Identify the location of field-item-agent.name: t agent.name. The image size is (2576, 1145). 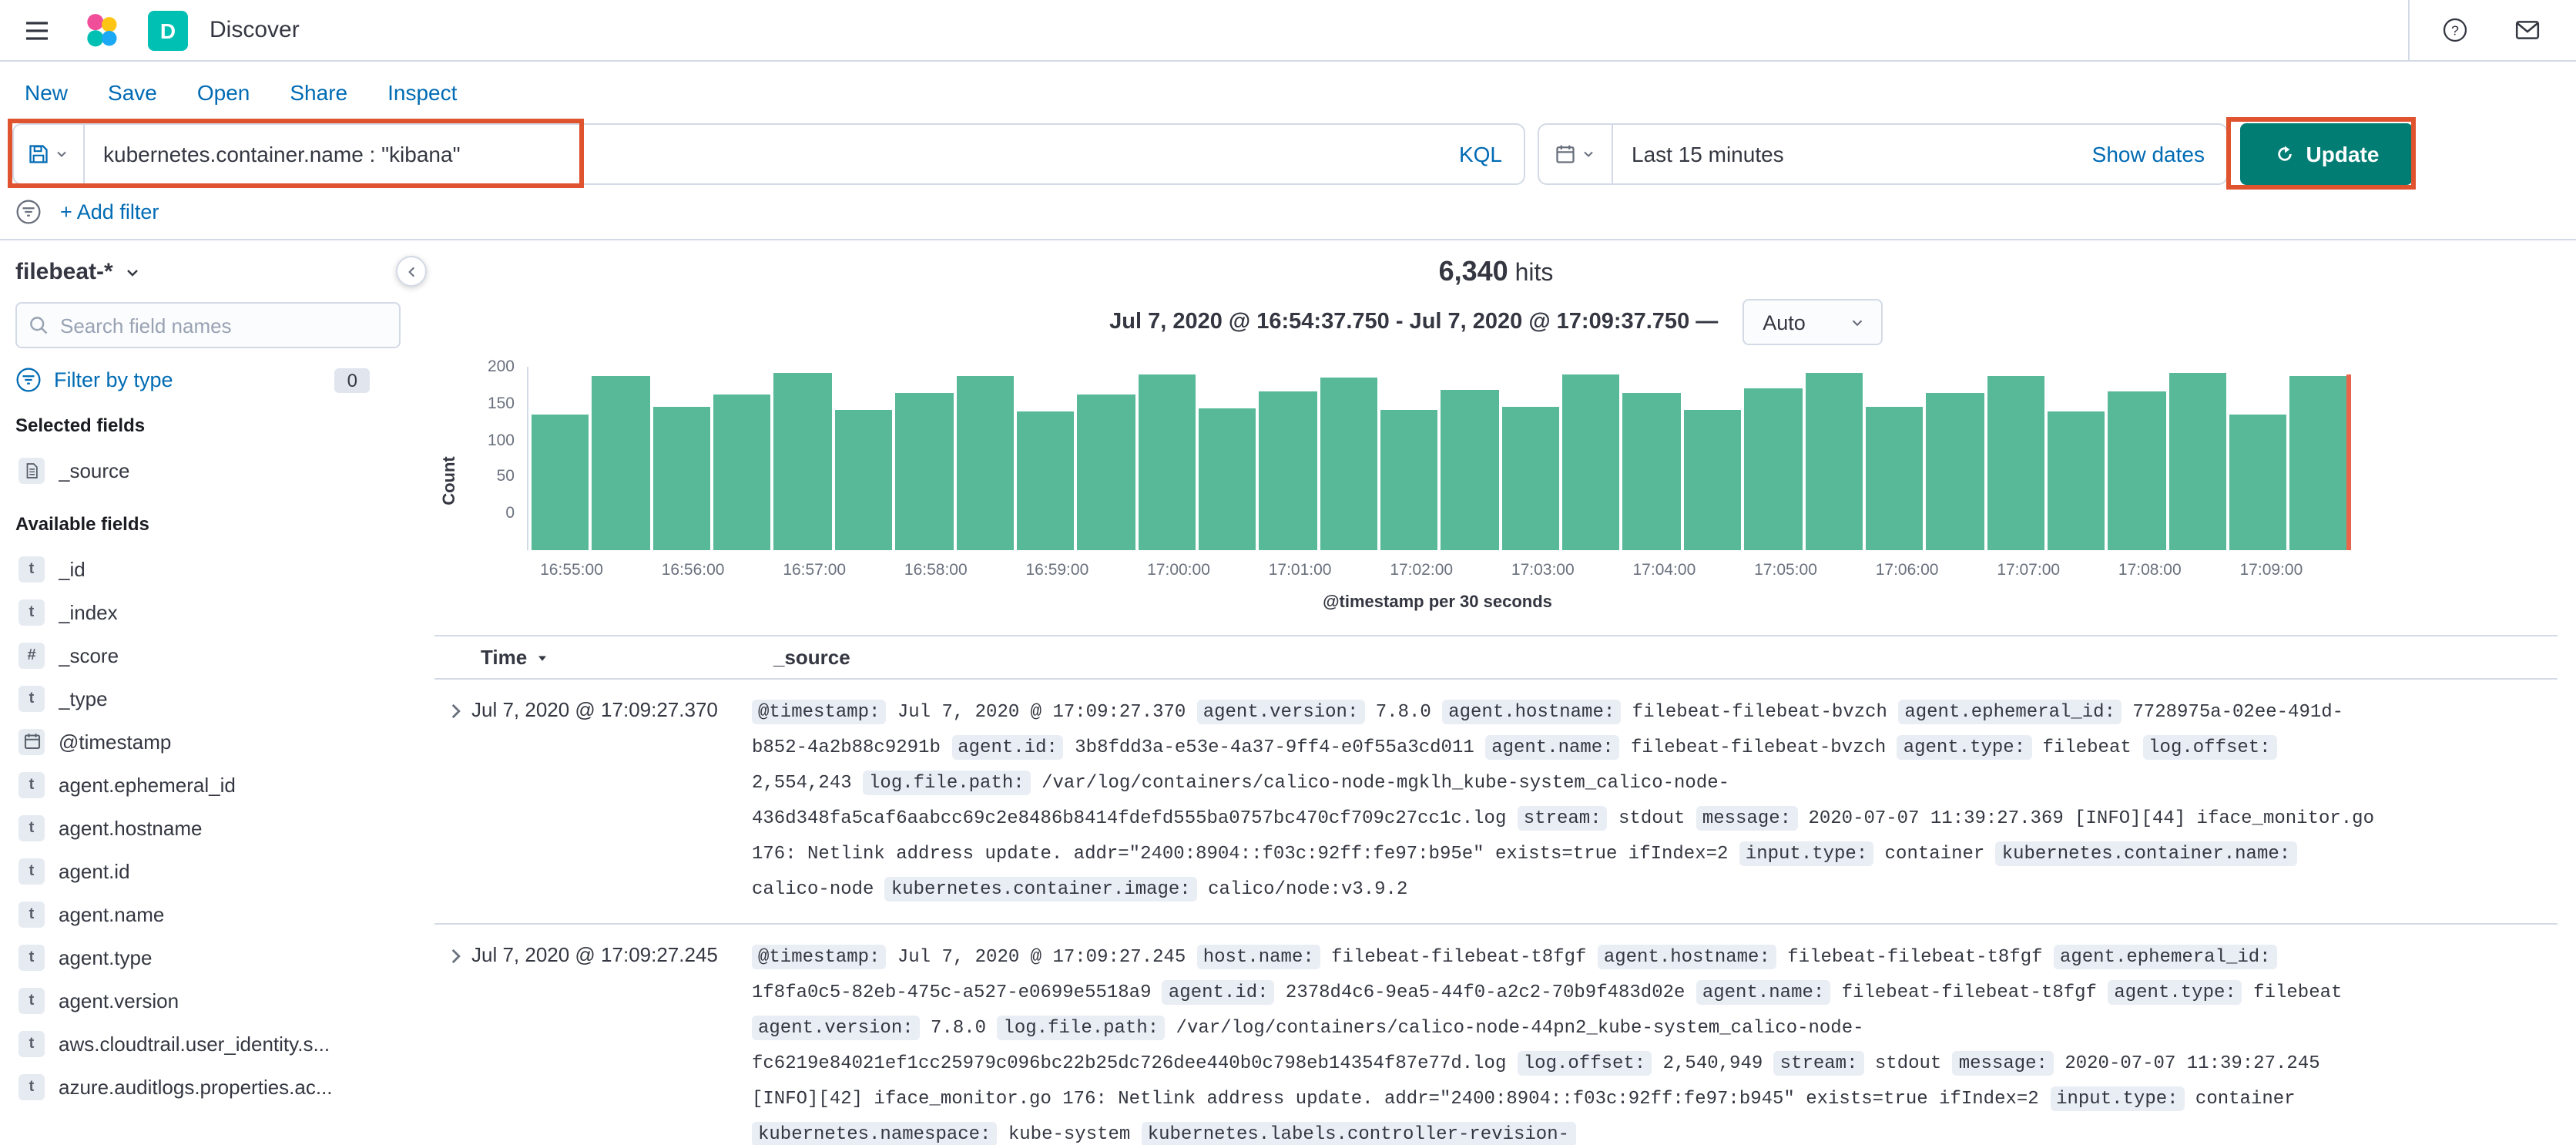
(208, 913).